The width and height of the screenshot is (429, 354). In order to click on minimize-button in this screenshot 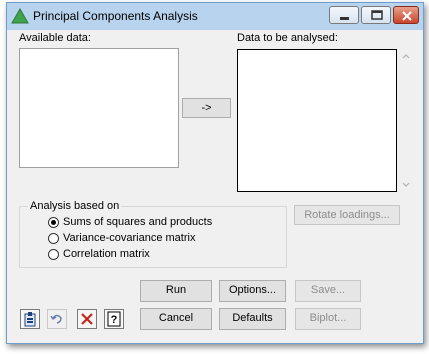, I will do `click(344, 15)`.